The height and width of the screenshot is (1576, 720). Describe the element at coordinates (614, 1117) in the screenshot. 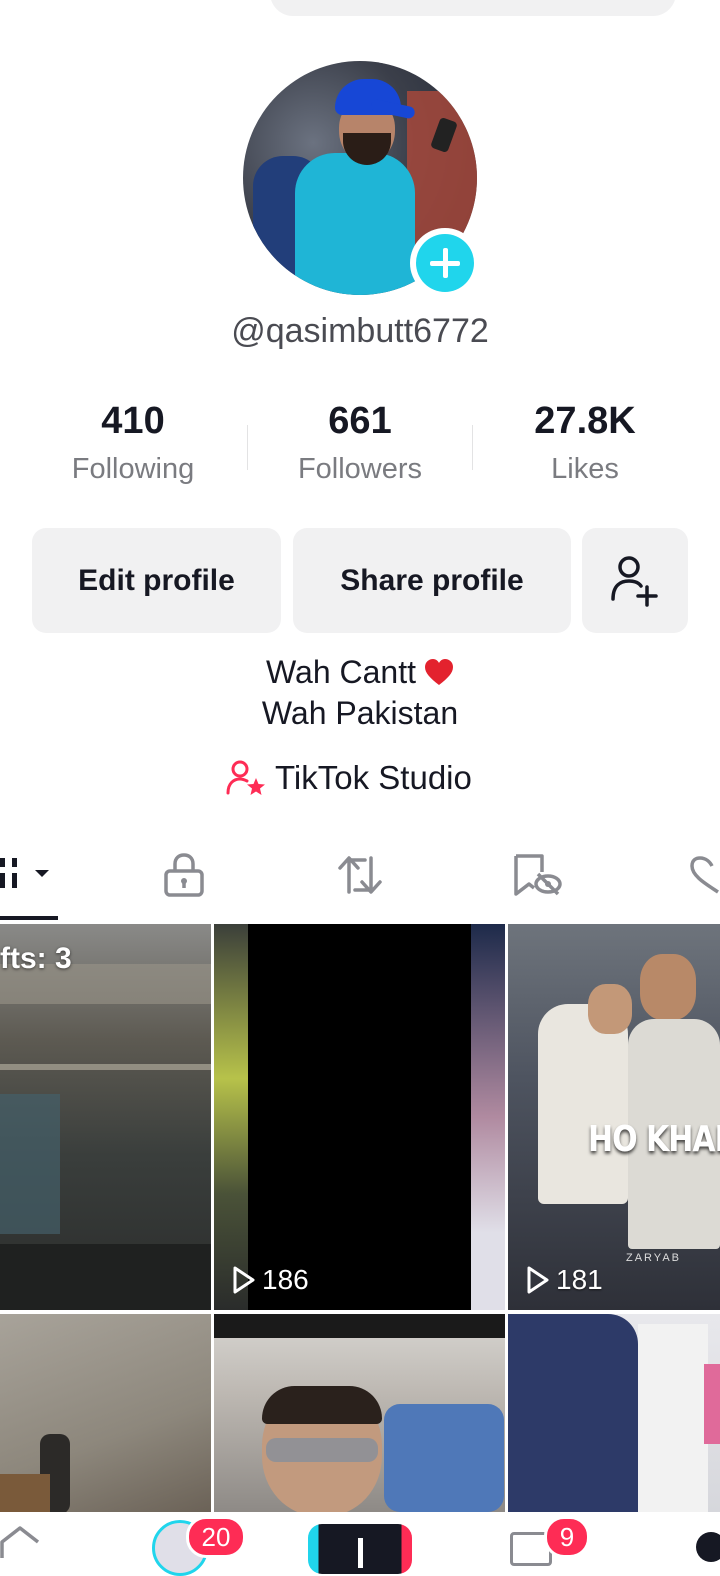

I see `video-tile: HO KHADE PA ZARYAB 181` at that location.